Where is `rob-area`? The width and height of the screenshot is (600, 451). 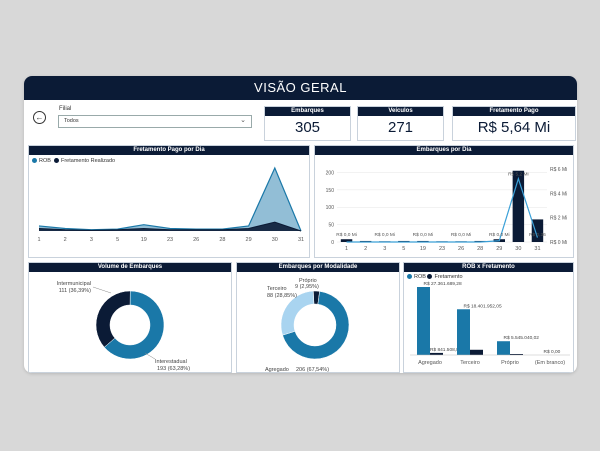 rob-area is located at coordinates (170, 199).